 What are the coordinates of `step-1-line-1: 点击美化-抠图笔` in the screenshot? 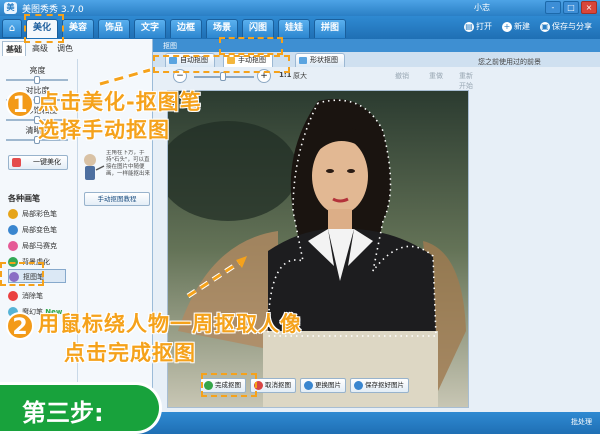 It's located at (120, 102).